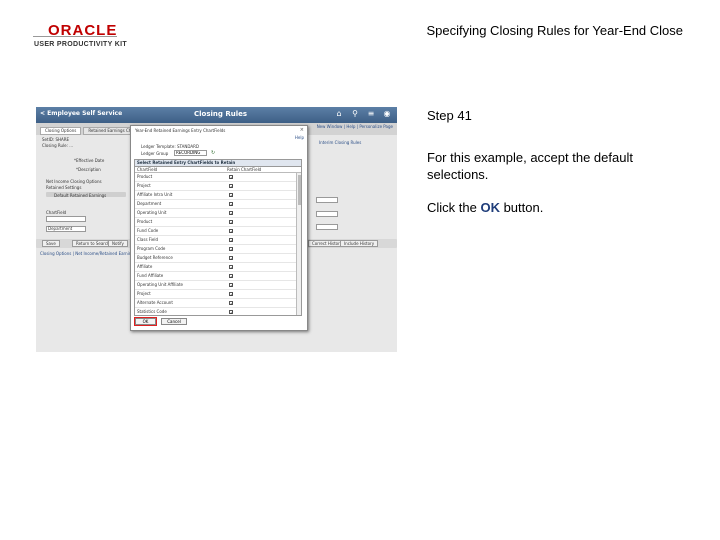 Image resolution: width=720 pixels, height=540 pixels. What do you see at coordinates (155, 302) in the screenshot?
I see `chartfield-name: Alternate Account` at bounding box center [155, 302].